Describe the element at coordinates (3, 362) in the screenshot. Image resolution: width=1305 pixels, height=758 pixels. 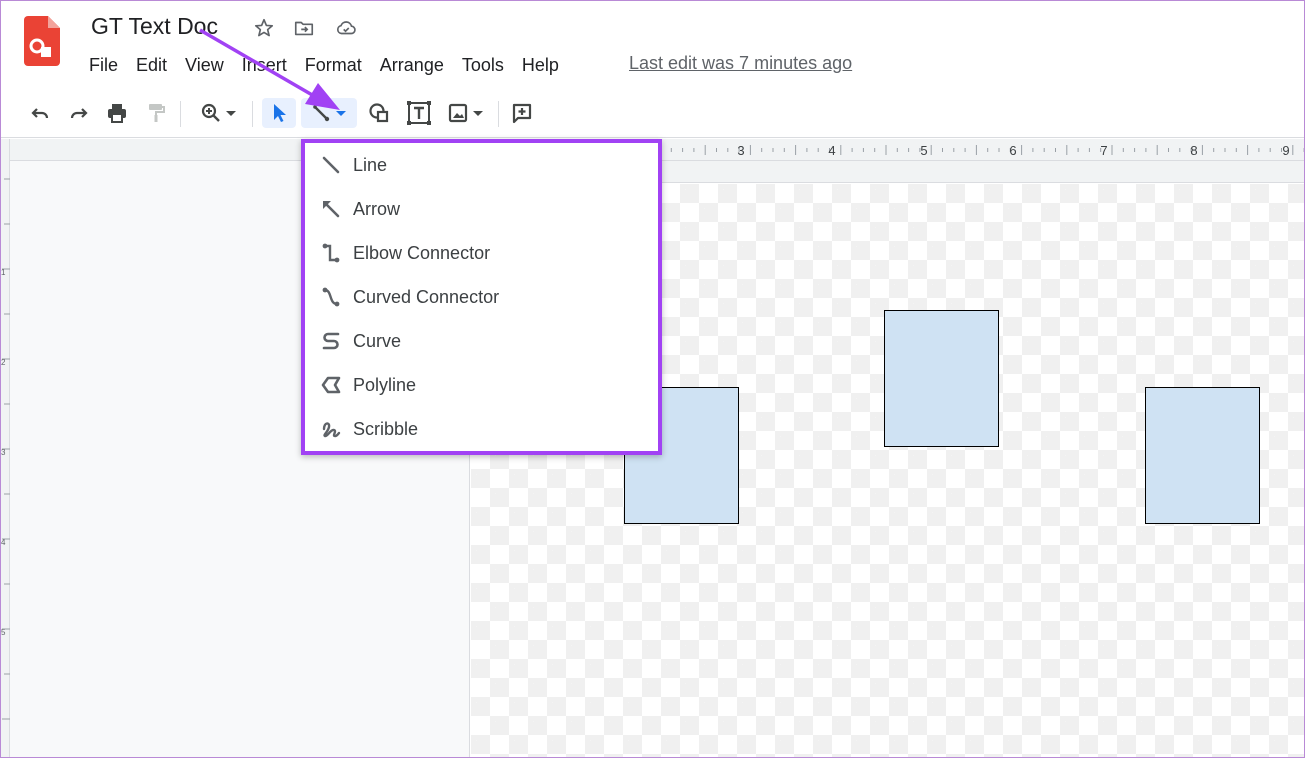
I see `side-ruler-label: 2` at that location.